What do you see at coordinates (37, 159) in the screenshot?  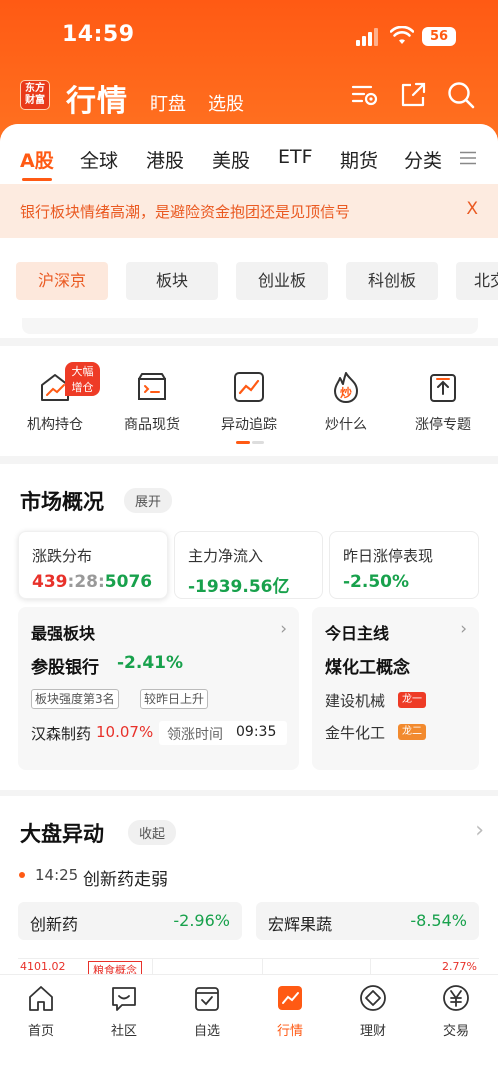 I see `tab-a-shares: A股` at bounding box center [37, 159].